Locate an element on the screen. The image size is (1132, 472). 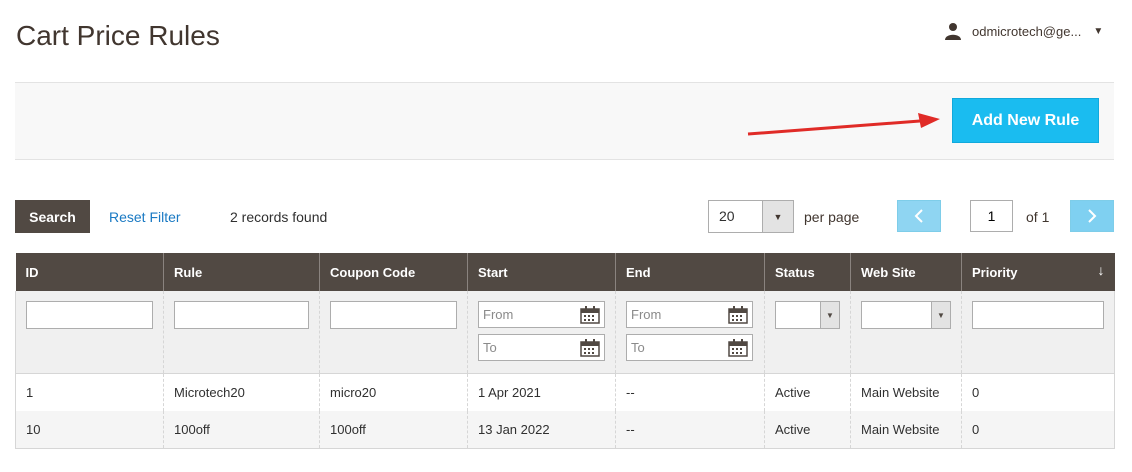
priority-filter-input is located at coordinates (1038, 315).